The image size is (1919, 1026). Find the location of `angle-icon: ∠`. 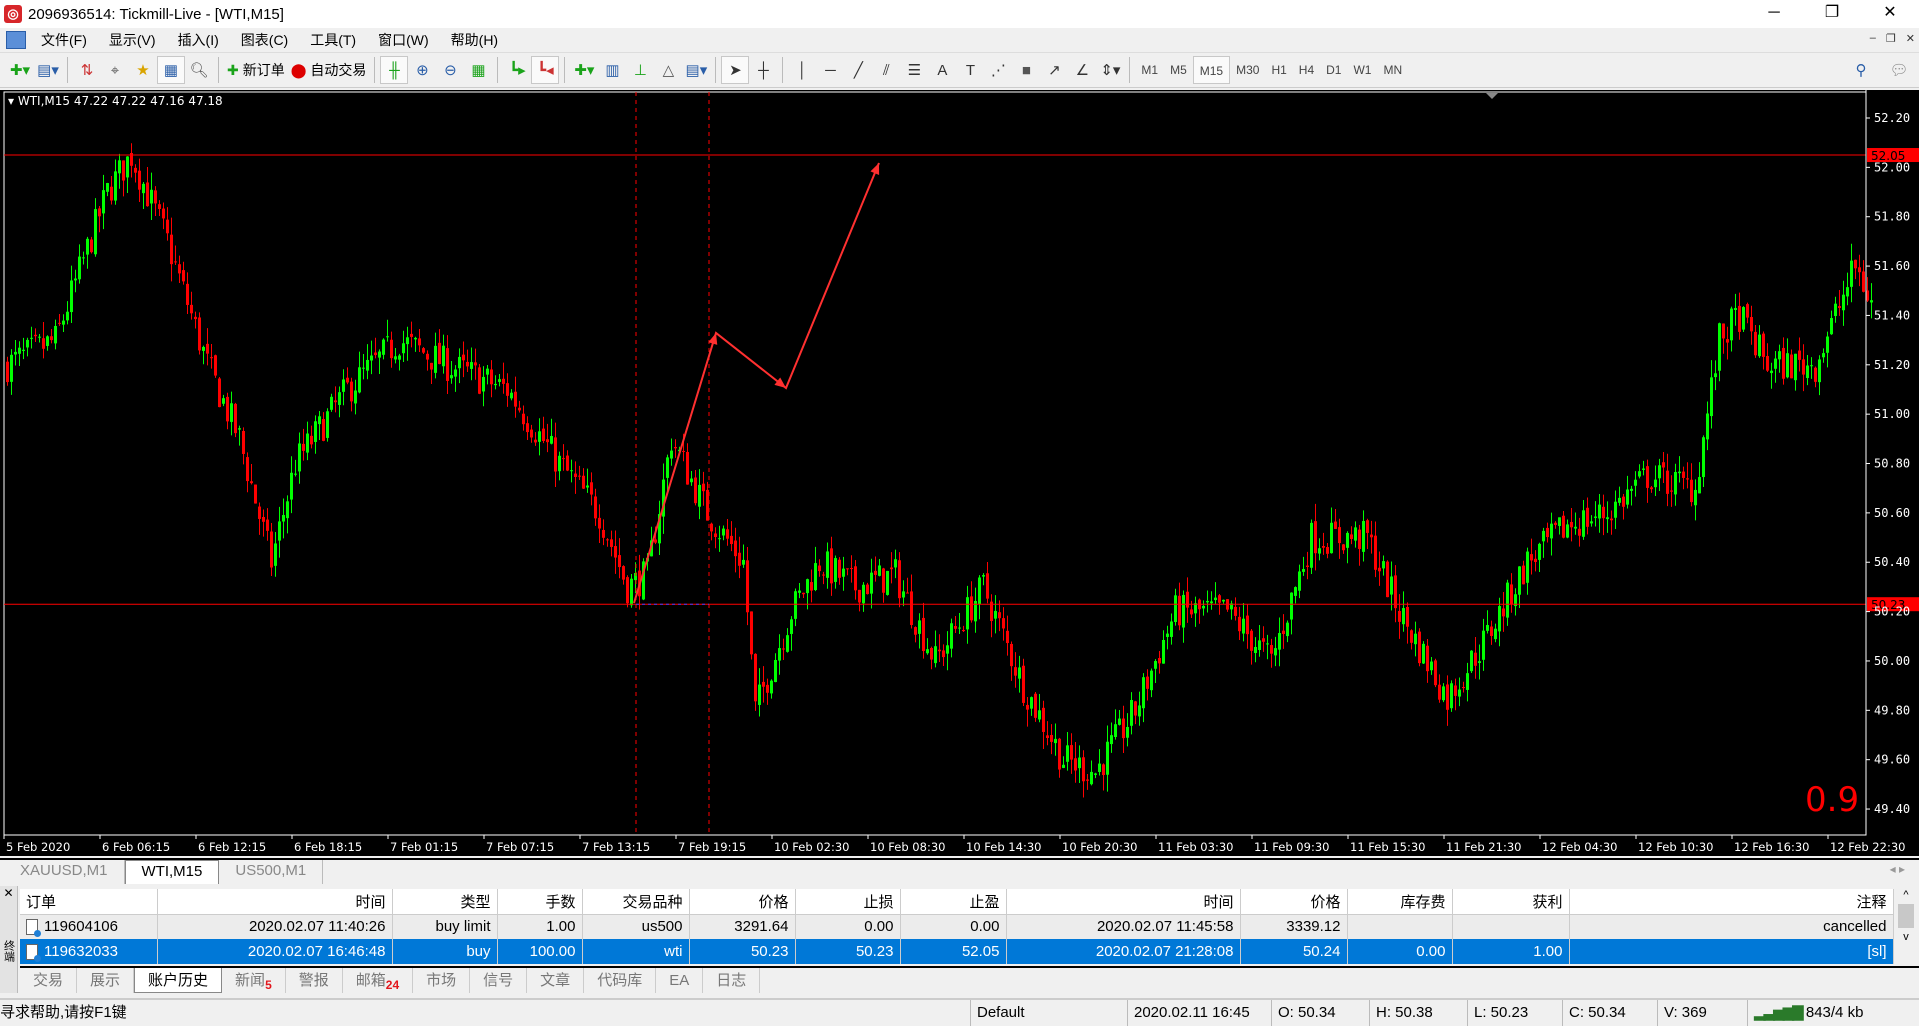

angle-icon: ∠ is located at coordinates (1082, 70).